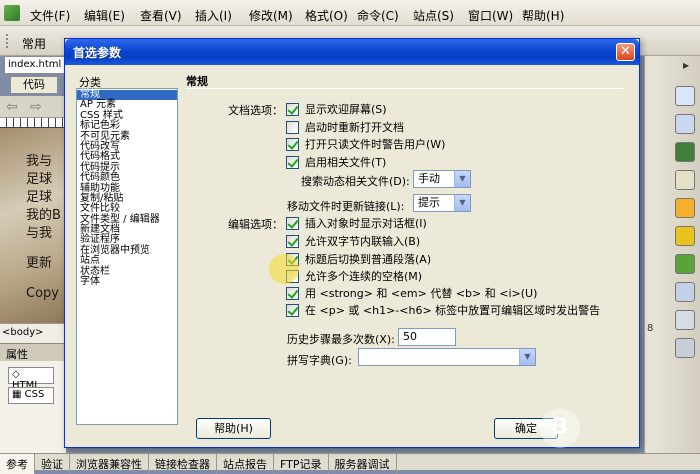 This screenshot has height=474, width=700. What do you see at coordinates (16, 374) in the screenshot?
I see `html-icon: ◇` at bounding box center [16, 374].